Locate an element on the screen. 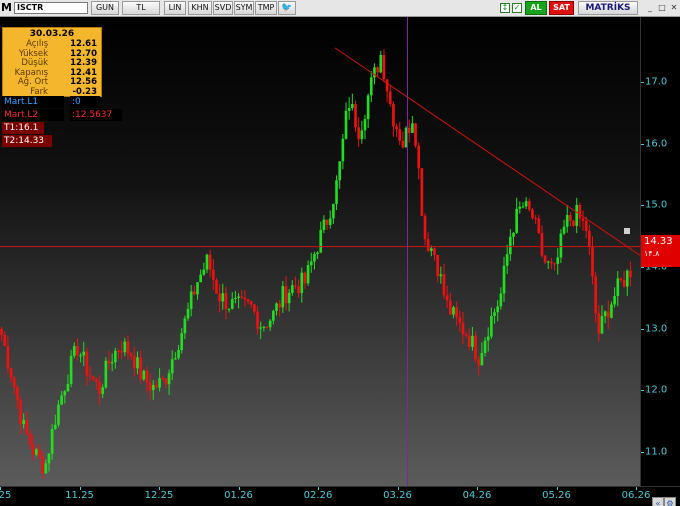  symbol-input: ISCTR is located at coordinates (51, 8).